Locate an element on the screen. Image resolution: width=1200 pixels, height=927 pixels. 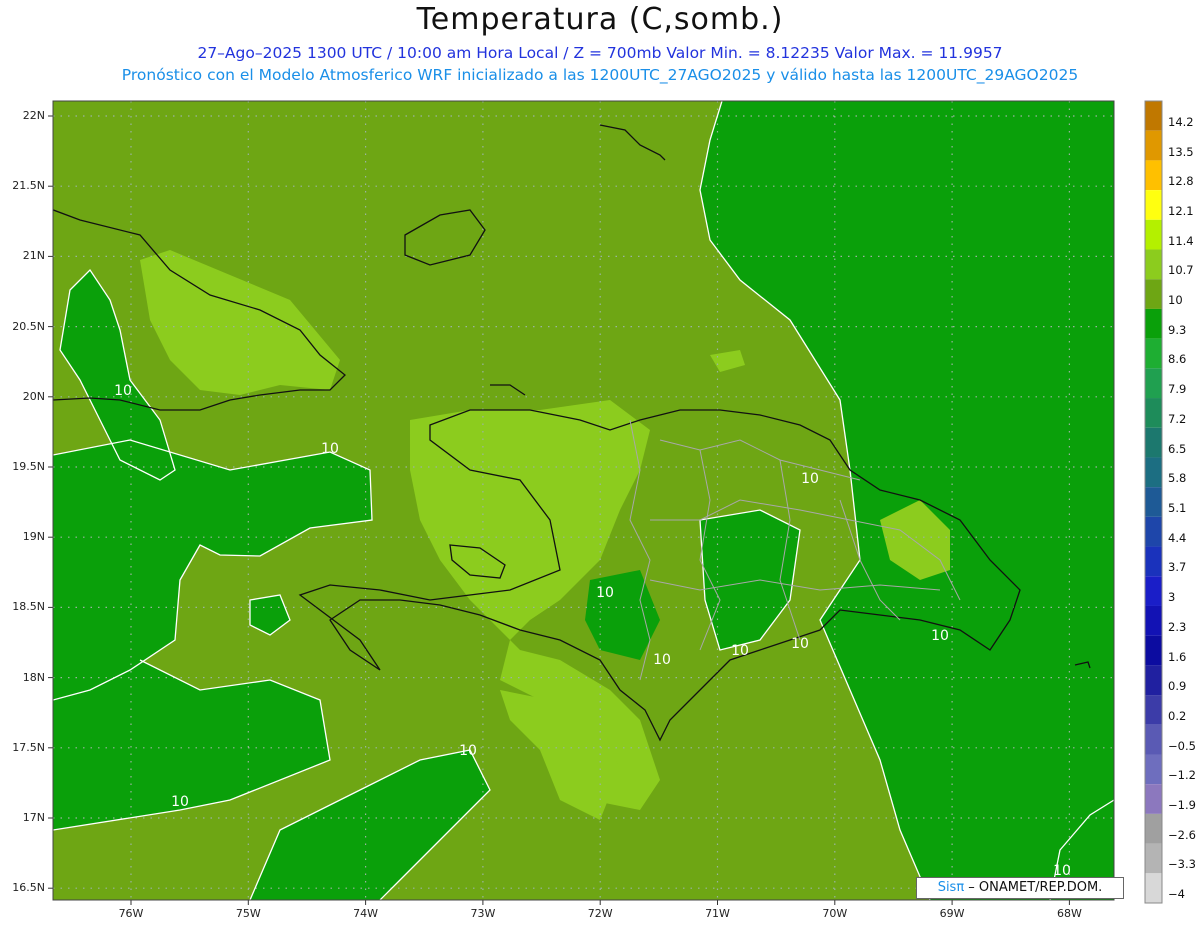
legend-label: 1.6 is located at coordinates (1177, 656).